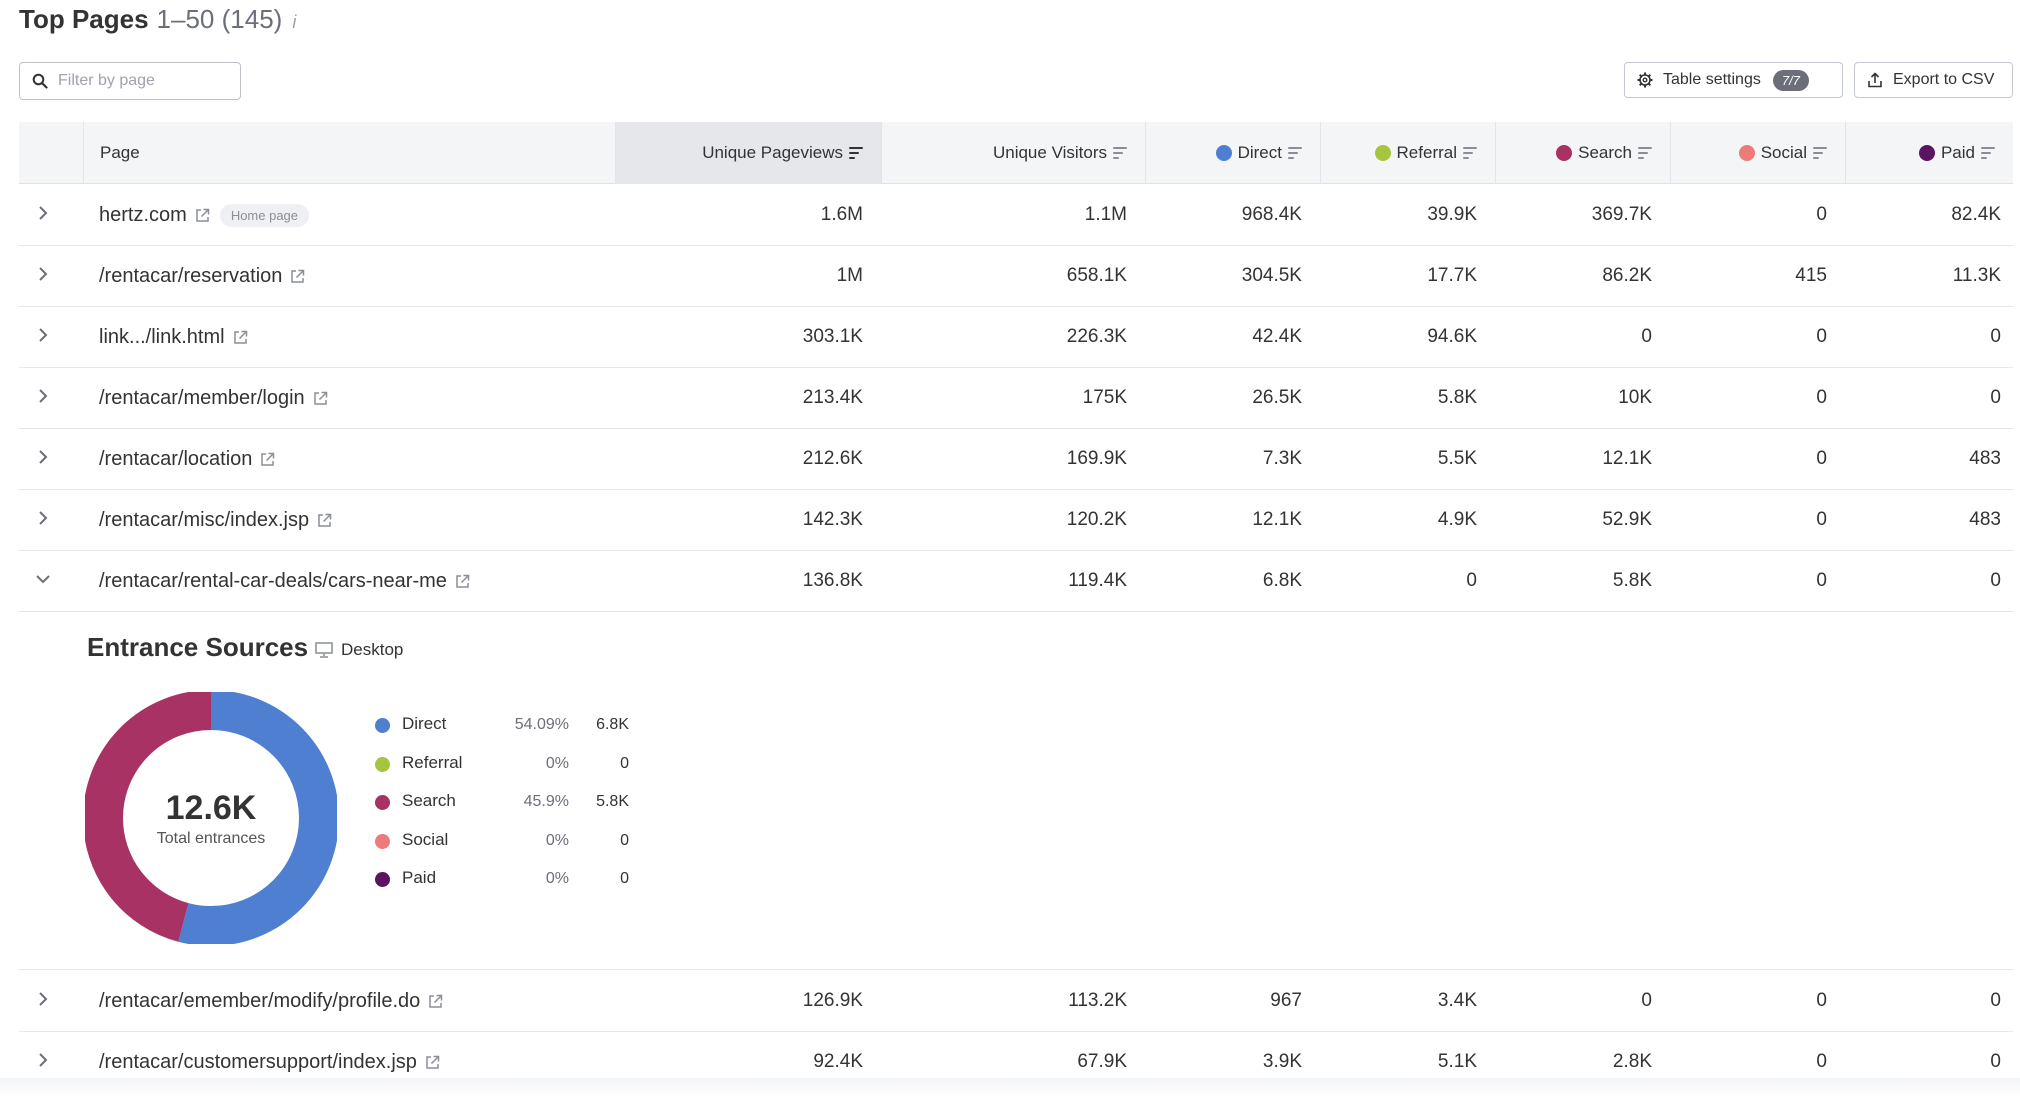  I want to click on filter-input, so click(143, 81).